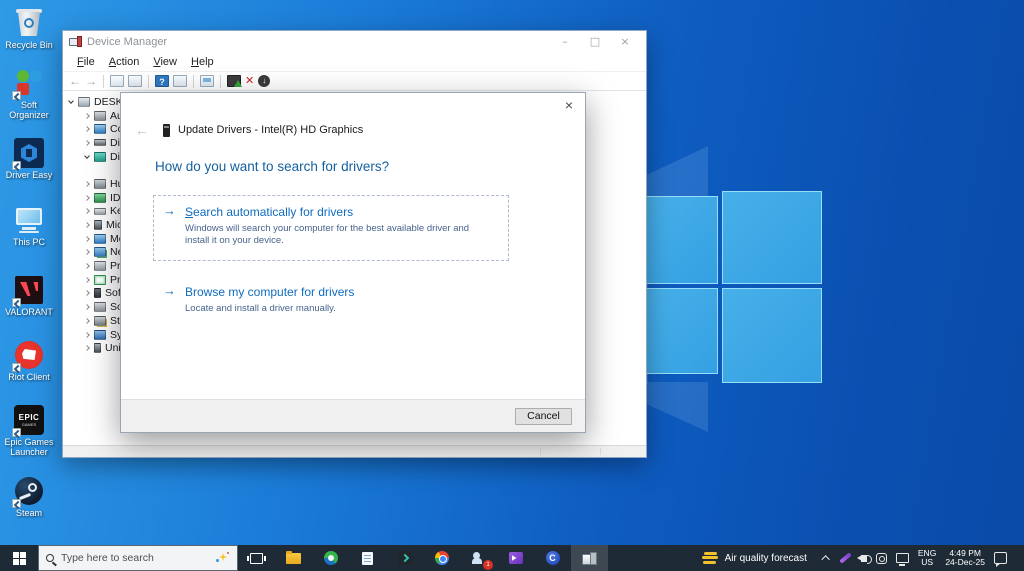  I want to click on driver-easy-taskbar-icon, so click(330, 558).